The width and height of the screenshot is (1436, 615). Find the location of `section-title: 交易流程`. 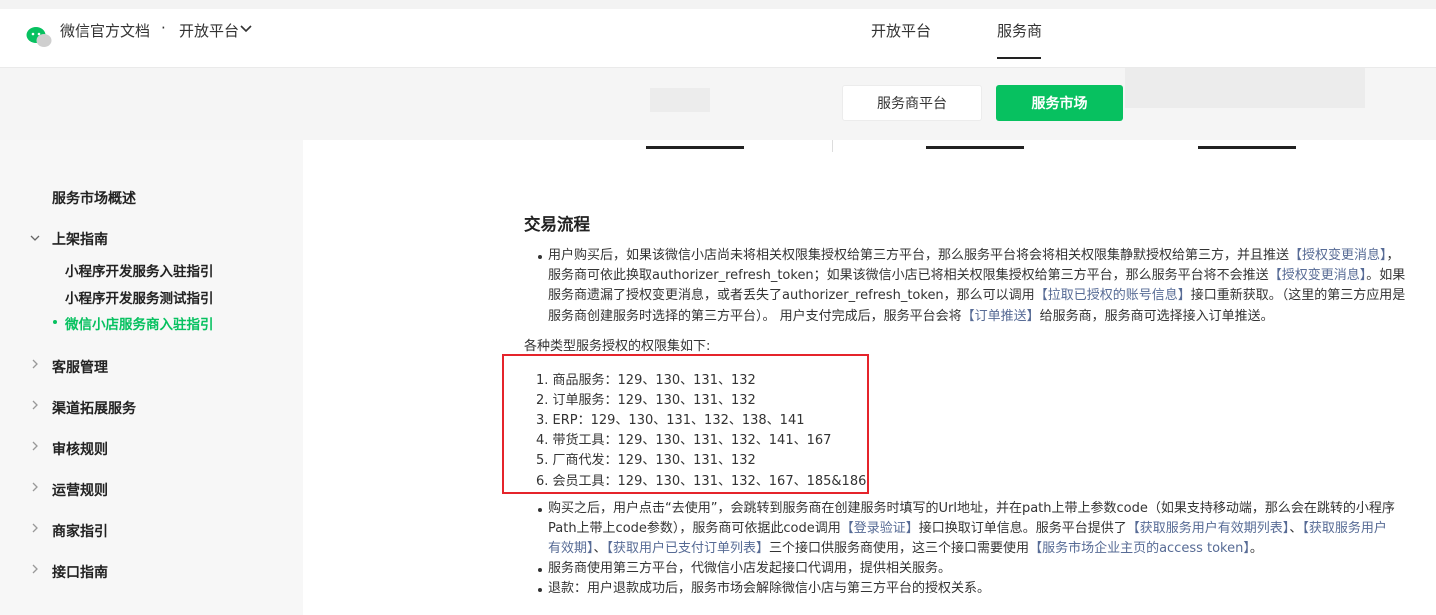

section-title: 交易流程 is located at coordinates (557, 224).